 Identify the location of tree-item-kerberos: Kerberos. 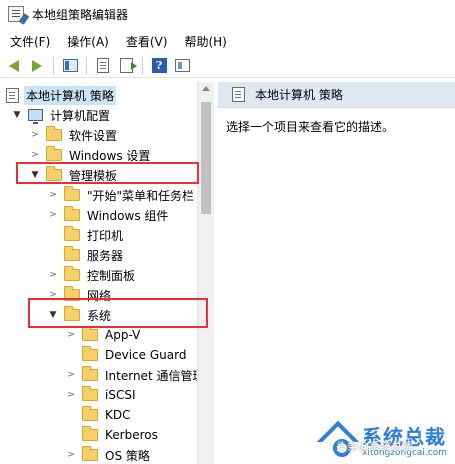
(121, 435).